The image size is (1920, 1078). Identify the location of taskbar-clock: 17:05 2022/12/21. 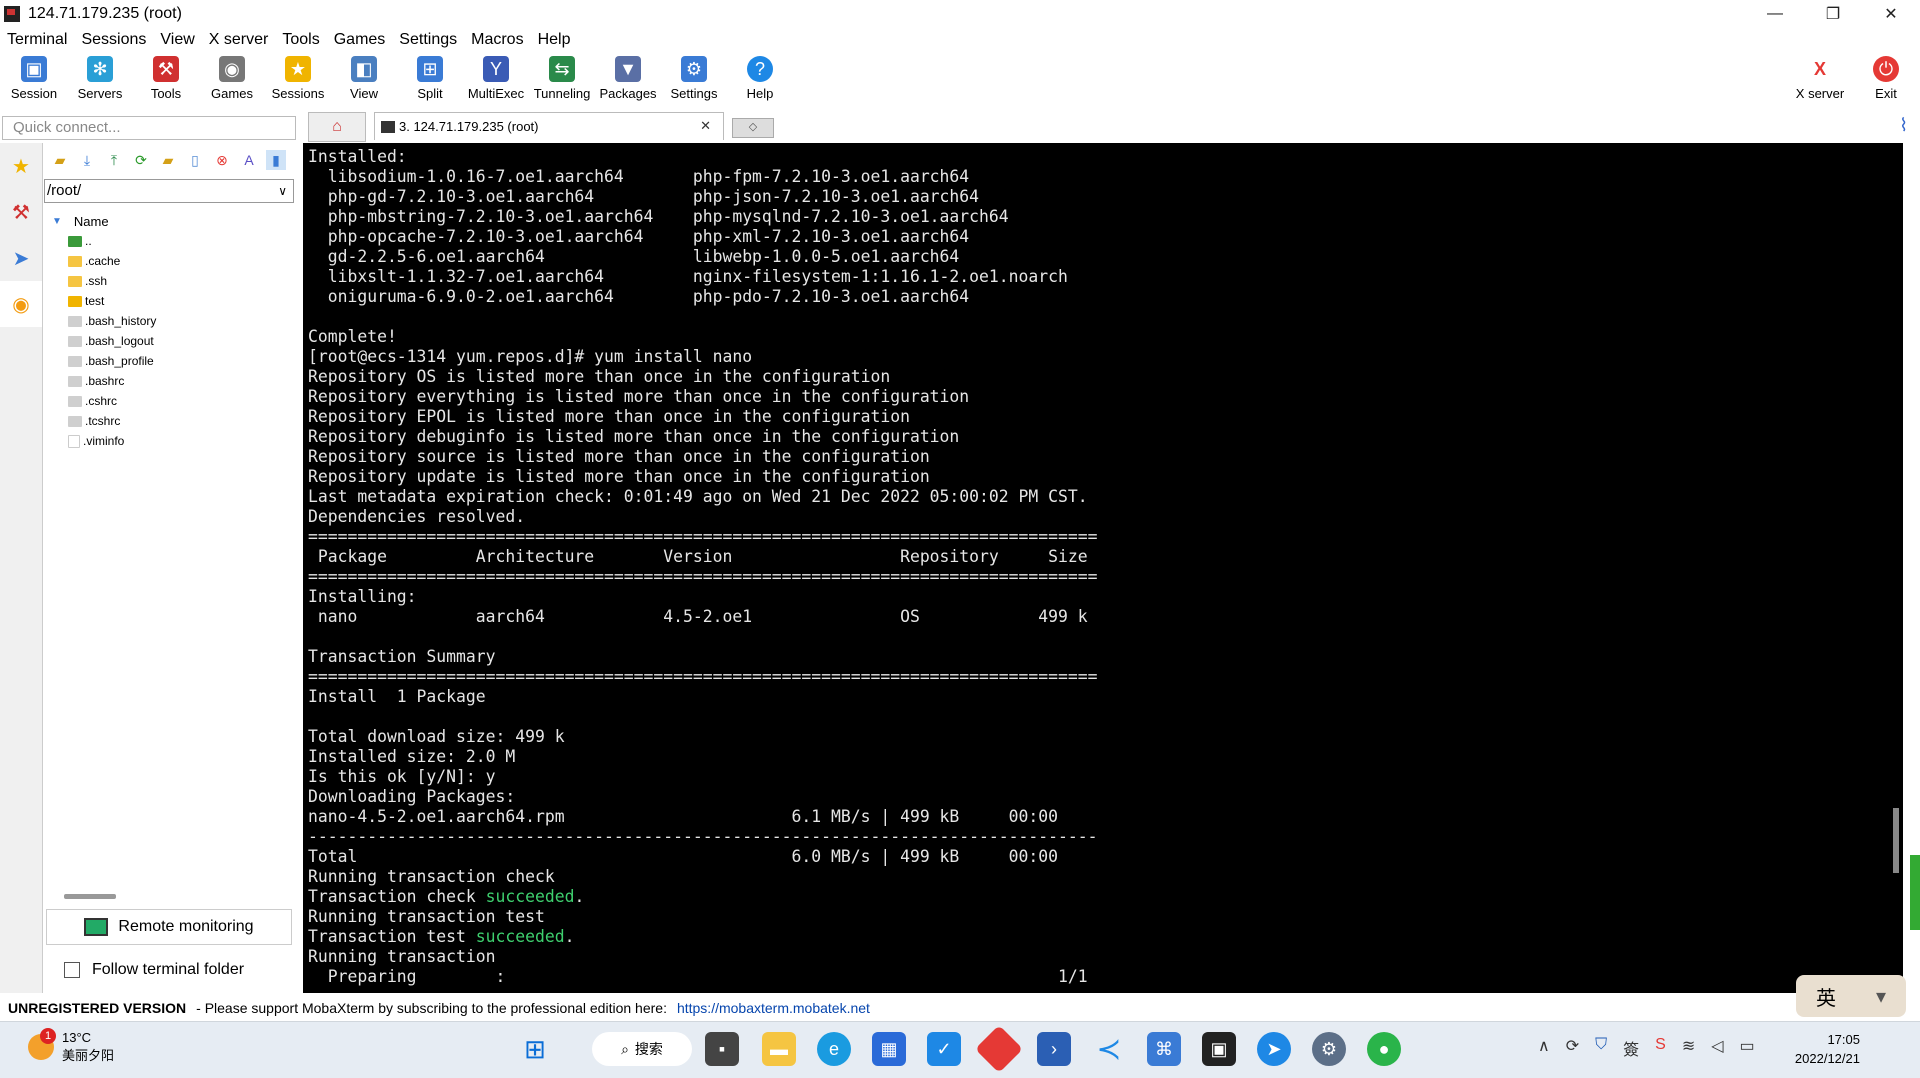
(1827, 1049).